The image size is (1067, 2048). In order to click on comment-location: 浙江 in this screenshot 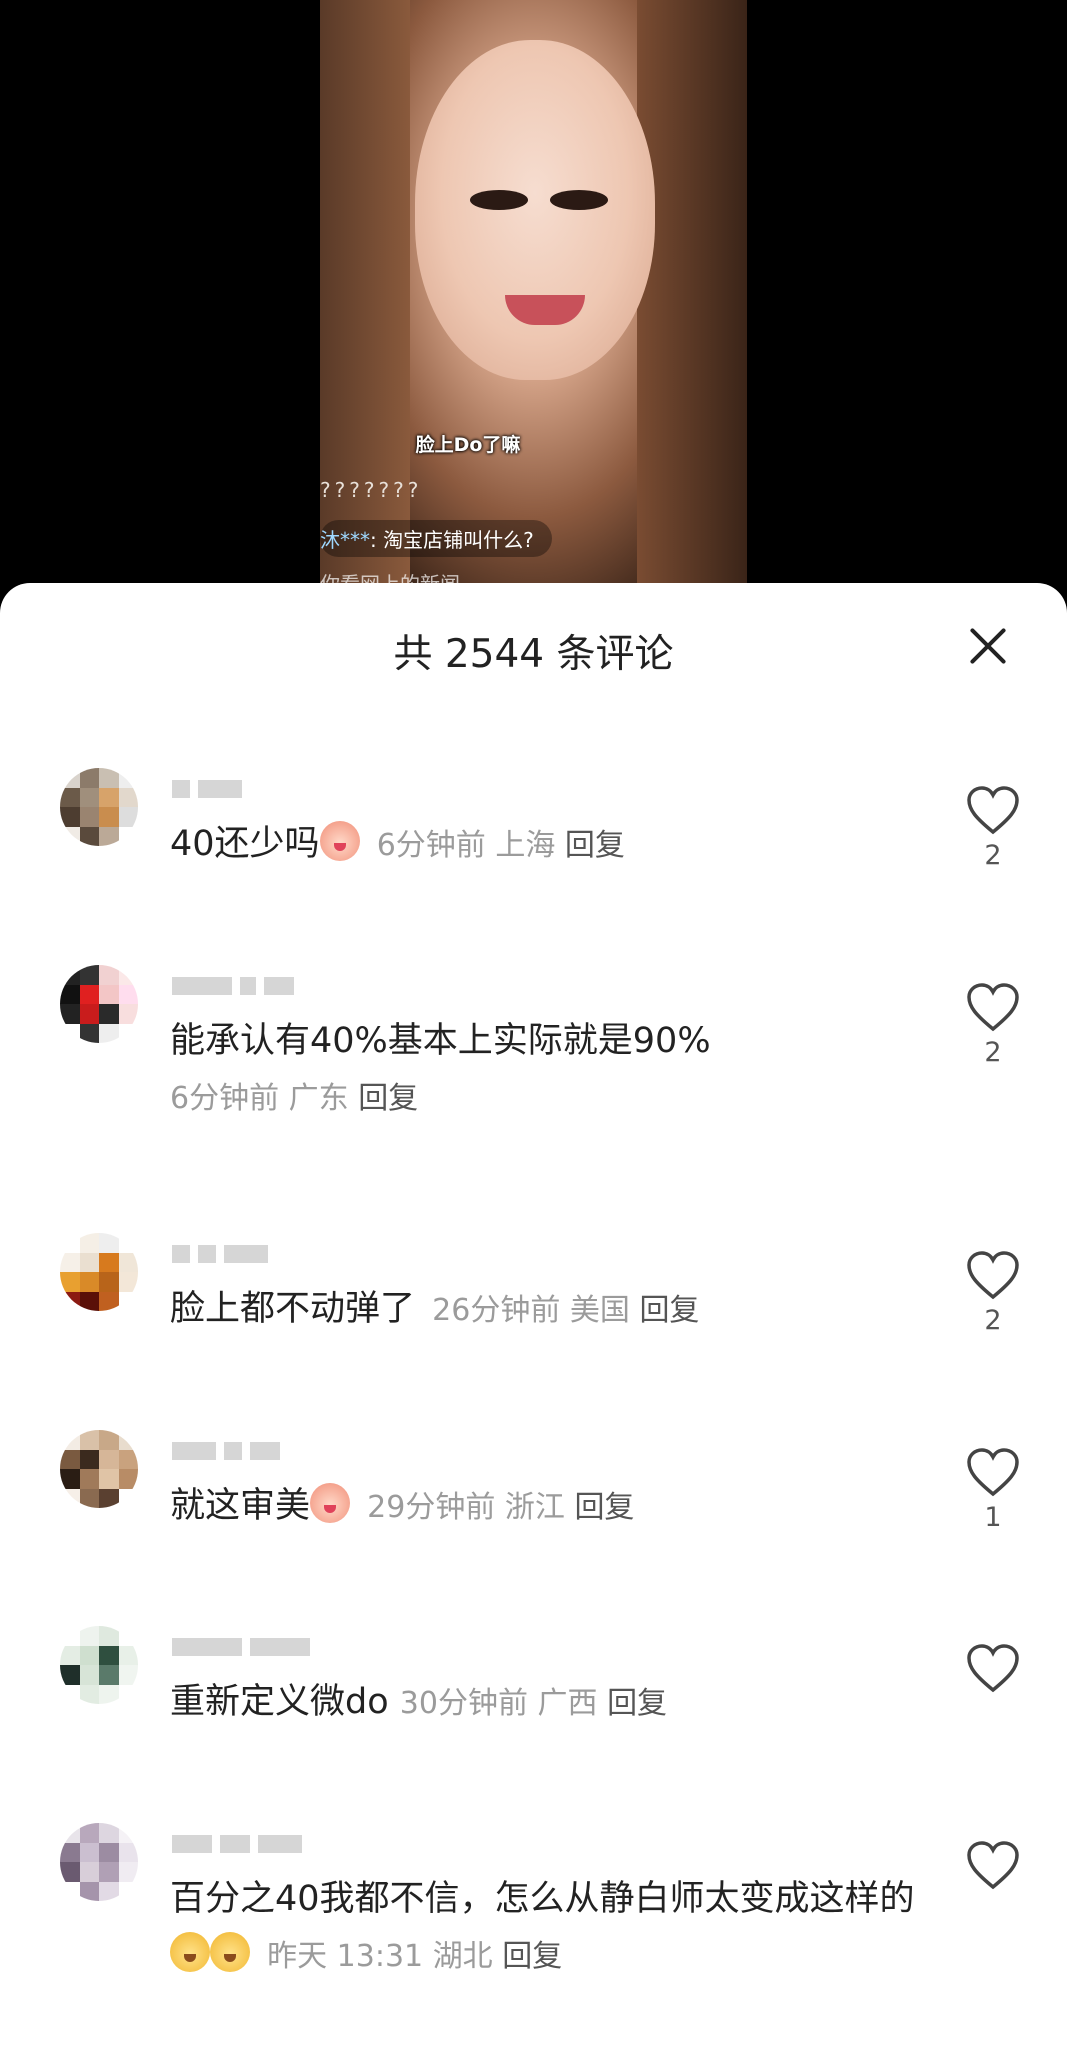, I will do `click(534, 1507)`.